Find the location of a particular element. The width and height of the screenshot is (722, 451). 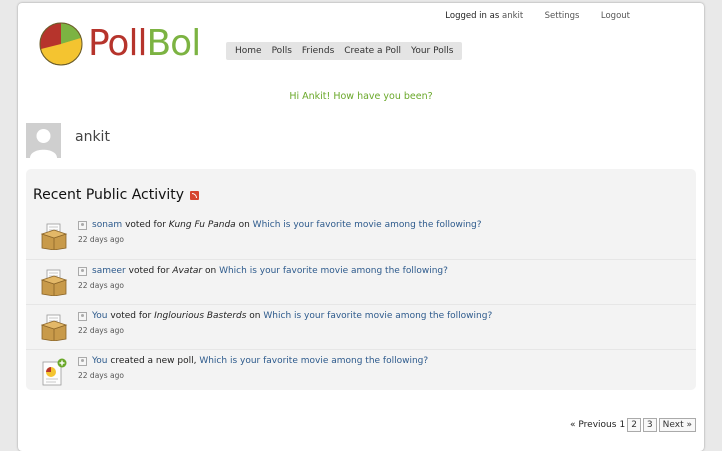

pagination-current: 1 is located at coordinates (622, 425).